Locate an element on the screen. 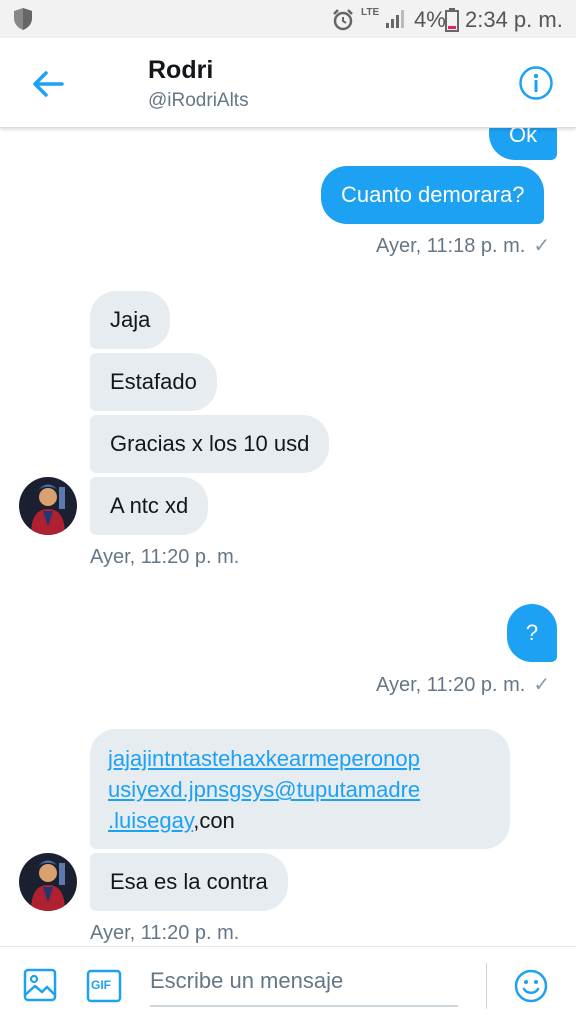  message-incoming: A ntc xd is located at coordinates (149, 506).